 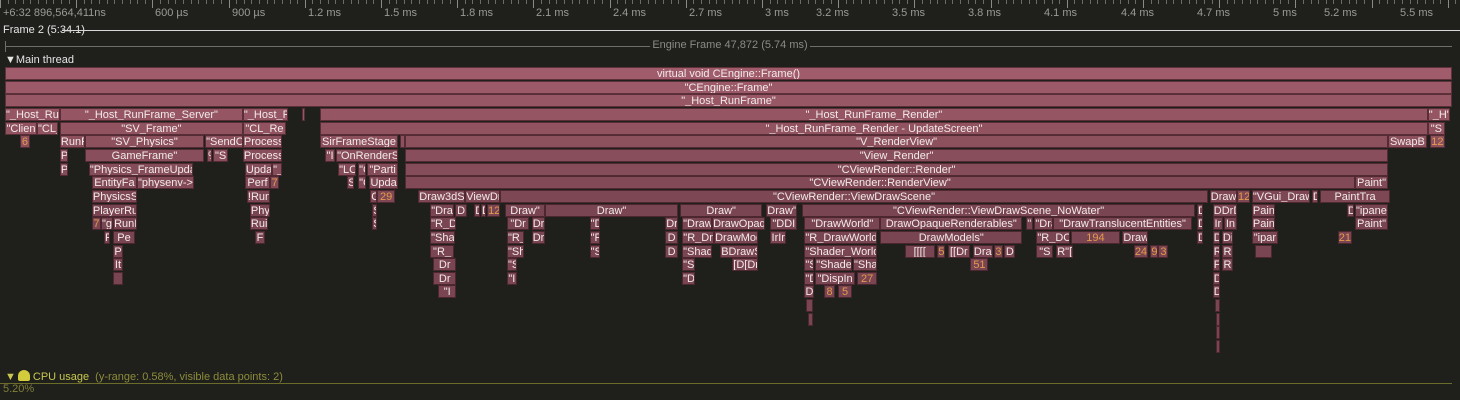 What do you see at coordinates (21, 128) in the screenshot?
I see `zone: "Clien` at bounding box center [21, 128].